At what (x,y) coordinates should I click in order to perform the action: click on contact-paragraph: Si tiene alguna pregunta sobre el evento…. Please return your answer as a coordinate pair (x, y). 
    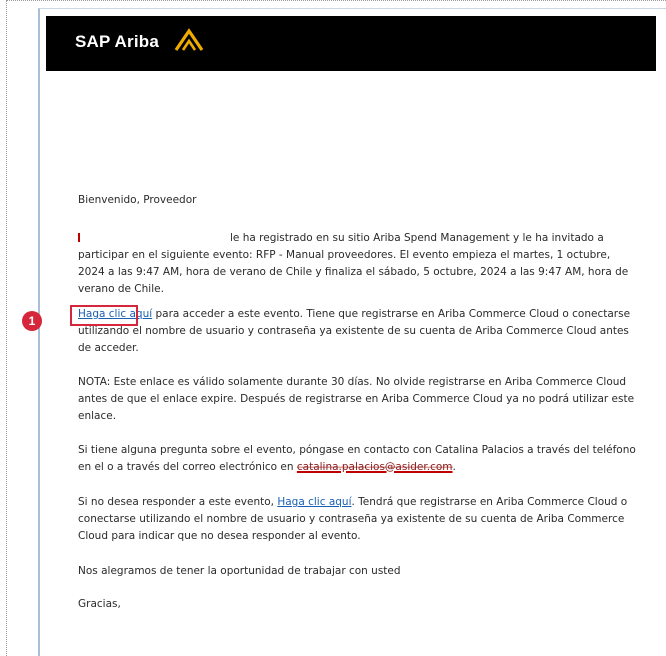
    Looking at the image, I should click on (358, 459).